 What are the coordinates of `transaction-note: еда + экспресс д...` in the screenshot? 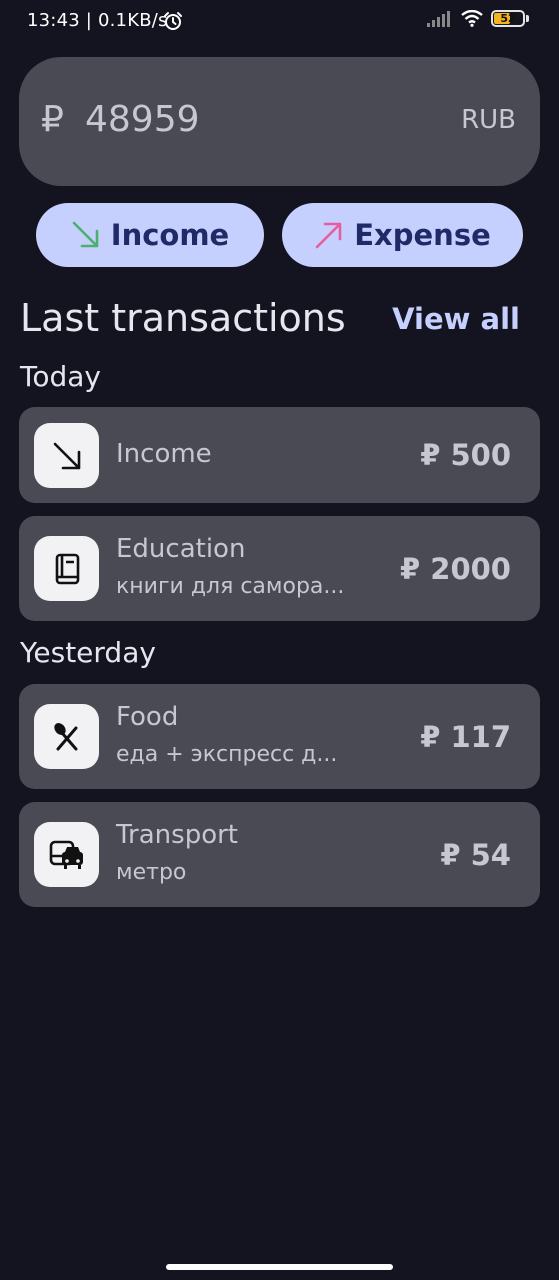 It's located at (227, 754).